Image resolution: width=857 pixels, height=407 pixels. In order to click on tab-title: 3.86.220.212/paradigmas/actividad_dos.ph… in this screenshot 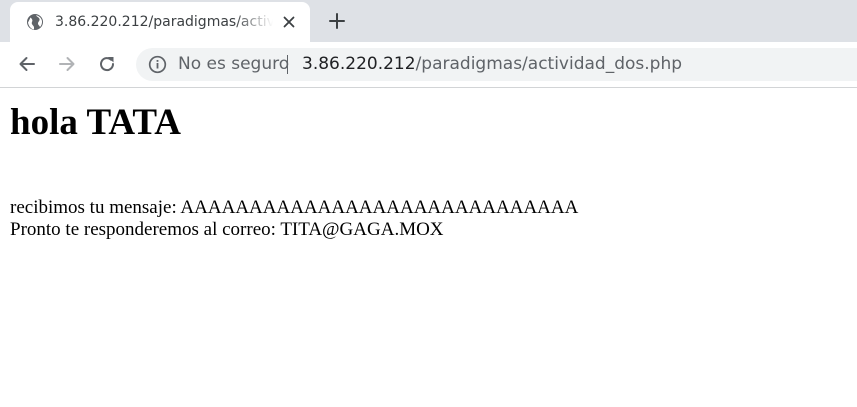, I will do `click(164, 22)`.